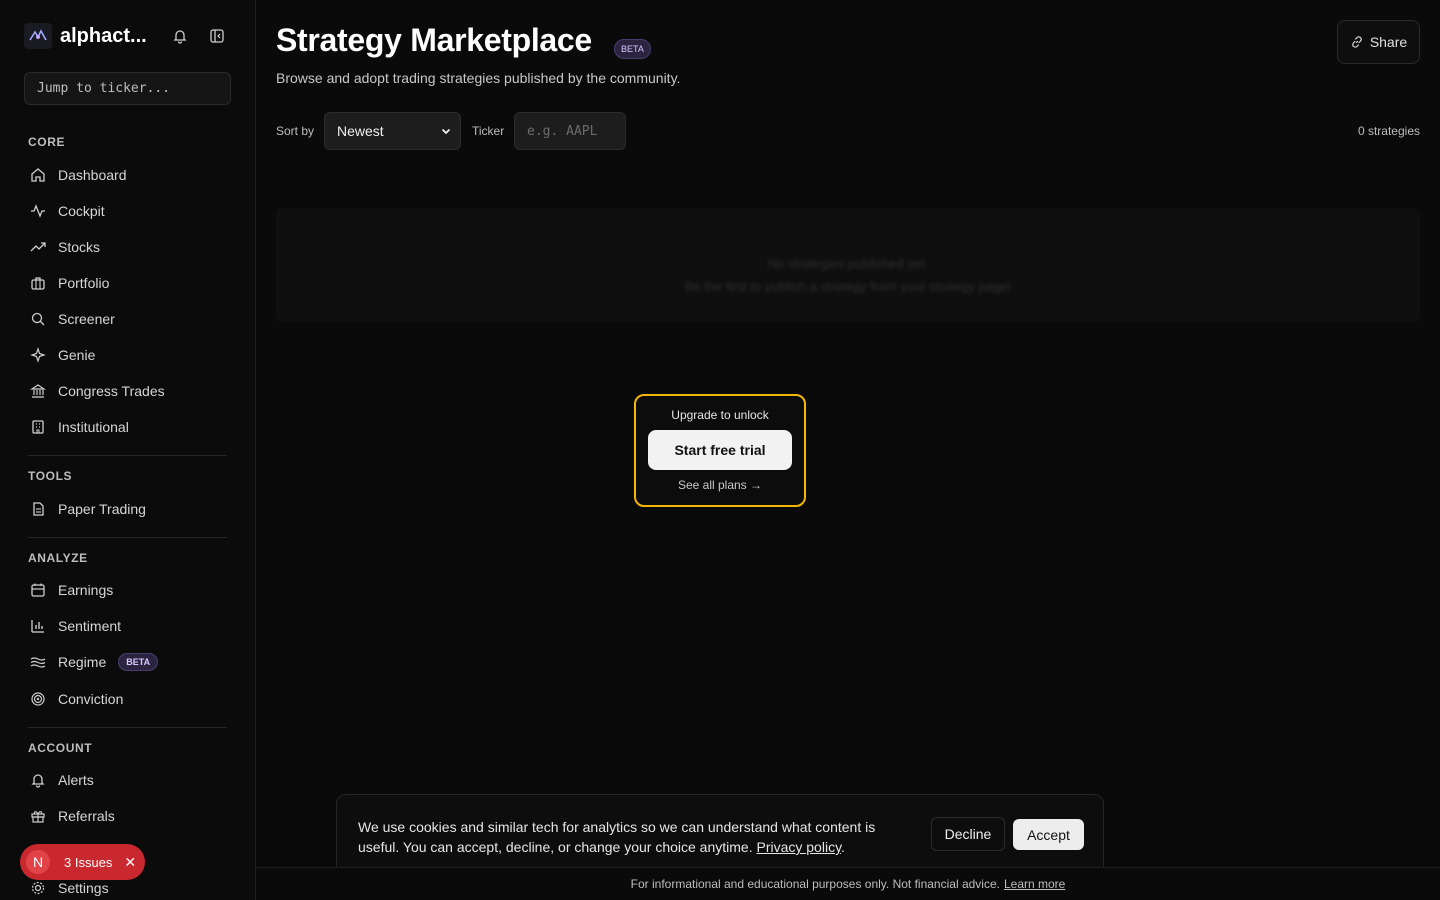  What do you see at coordinates (38, 36) in the screenshot?
I see `brand-logo` at bounding box center [38, 36].